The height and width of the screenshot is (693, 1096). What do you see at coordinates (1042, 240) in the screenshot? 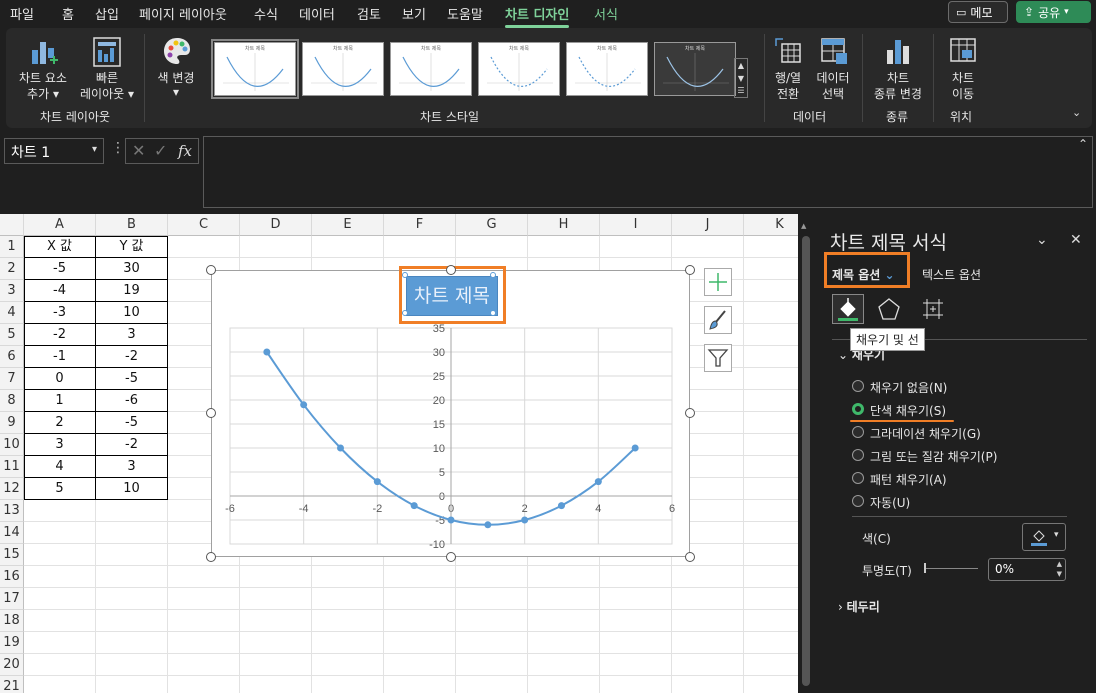
I see `chevron-down-icon: ⌄` at bounding box center [1042, 240].